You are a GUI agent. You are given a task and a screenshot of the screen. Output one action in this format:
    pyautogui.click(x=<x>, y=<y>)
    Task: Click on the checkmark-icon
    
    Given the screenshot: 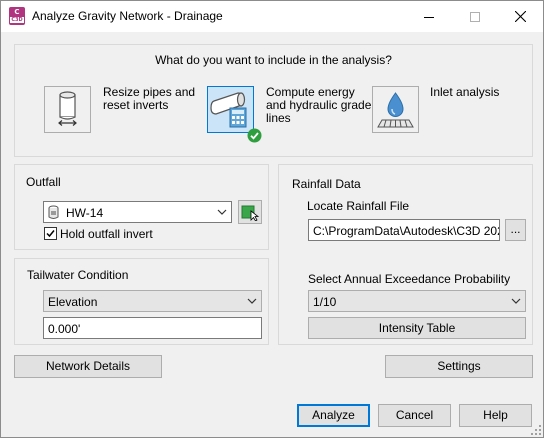 What is the action you would take?
    pyautogui.click(x=50, y=234)
    